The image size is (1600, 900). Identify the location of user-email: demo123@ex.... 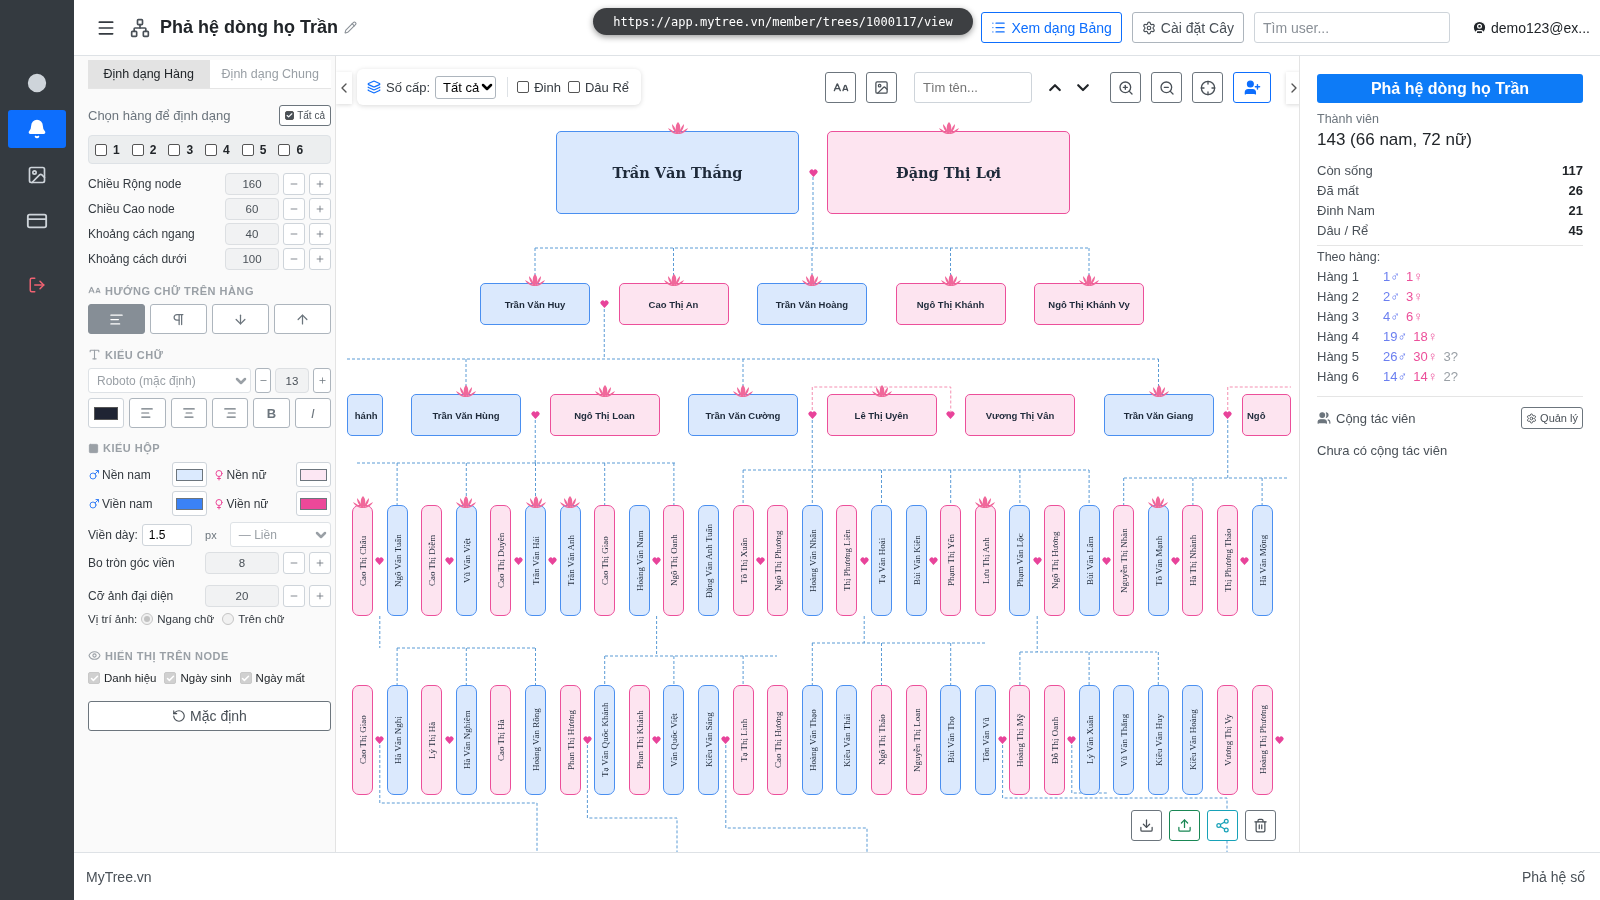
(1540, 27).